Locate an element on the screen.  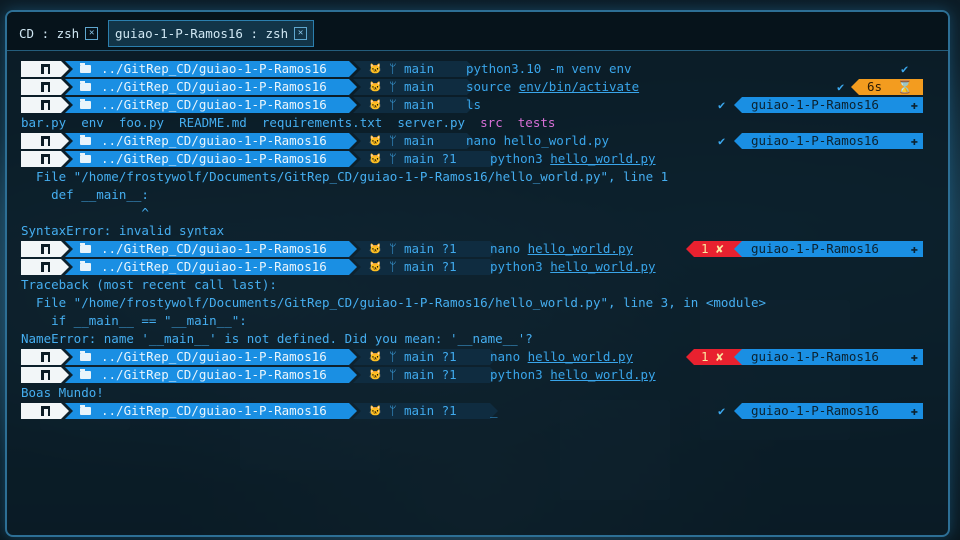
output-text: Traceback (most recent call last): is located at coordinates (149, 284).